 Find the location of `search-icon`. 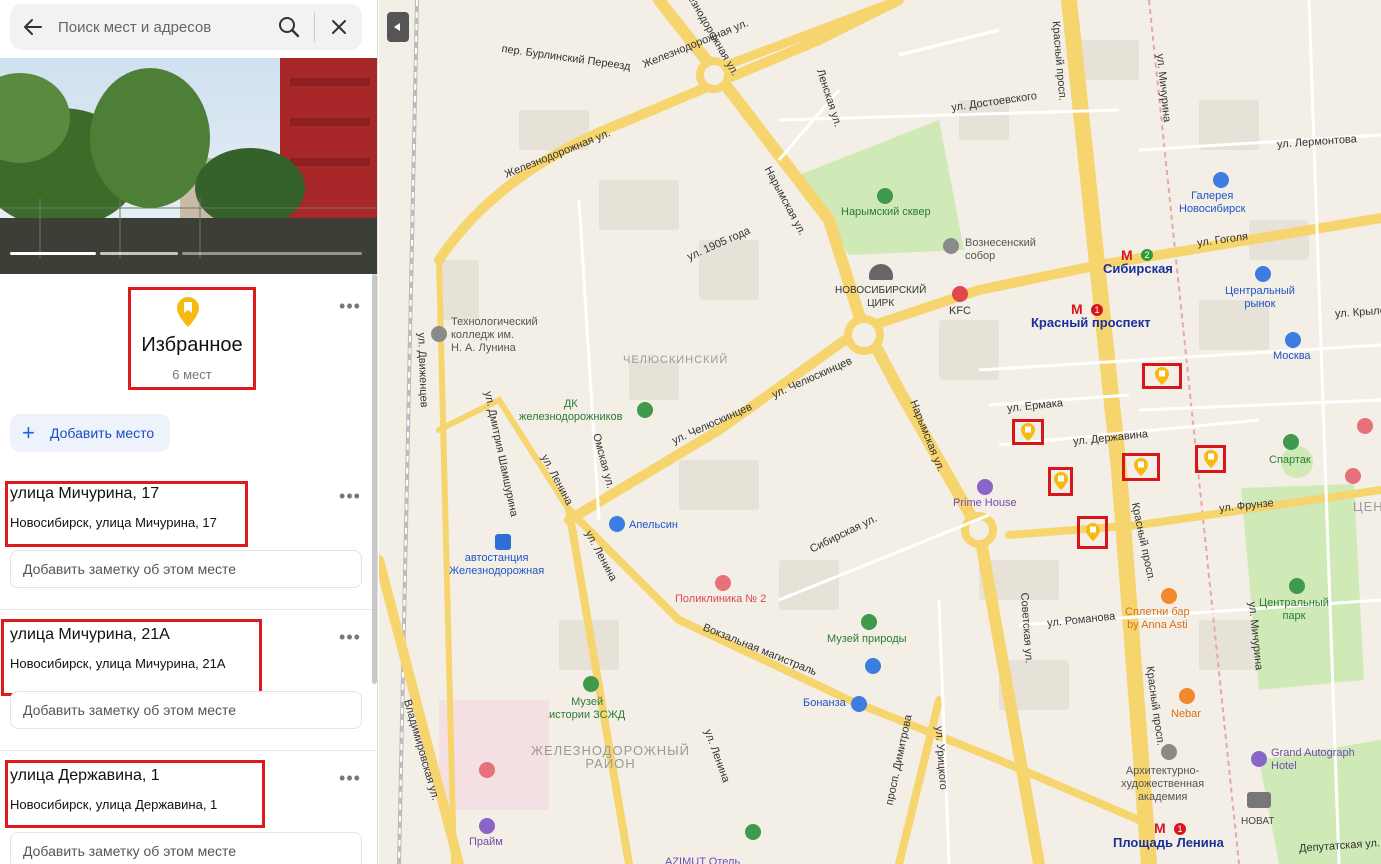

search-icon is located at coordinates (289, 27).